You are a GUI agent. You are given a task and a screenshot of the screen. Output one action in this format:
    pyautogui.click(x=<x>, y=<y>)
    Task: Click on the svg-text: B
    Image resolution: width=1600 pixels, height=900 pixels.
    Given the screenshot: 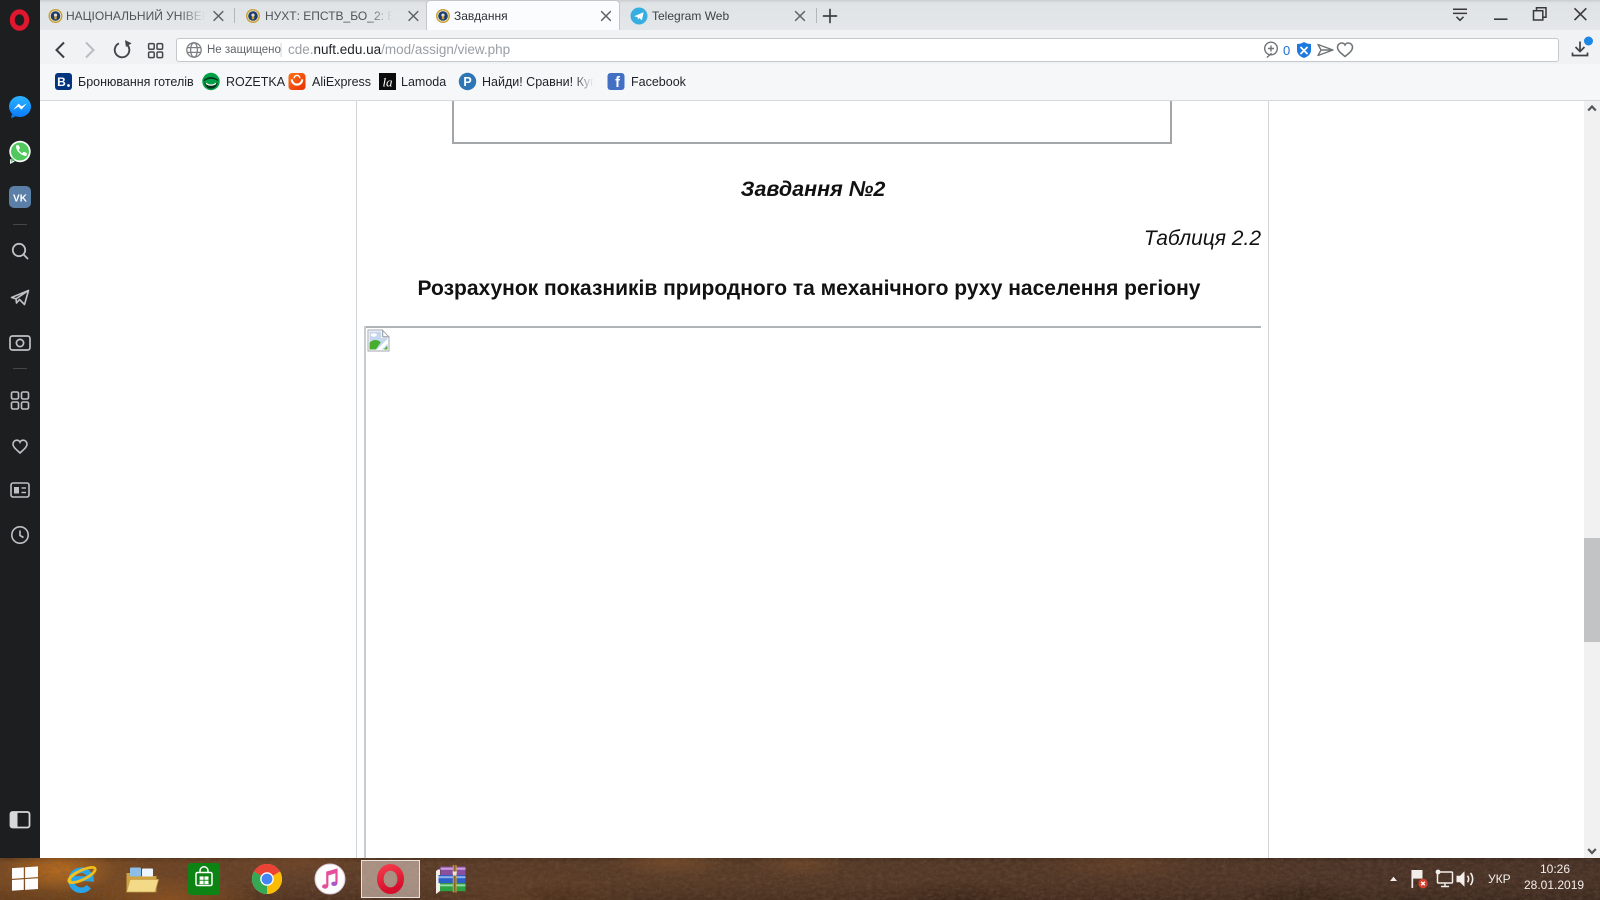 What is the action you would take?
    pyautogui.click(x=61, y=82)
    